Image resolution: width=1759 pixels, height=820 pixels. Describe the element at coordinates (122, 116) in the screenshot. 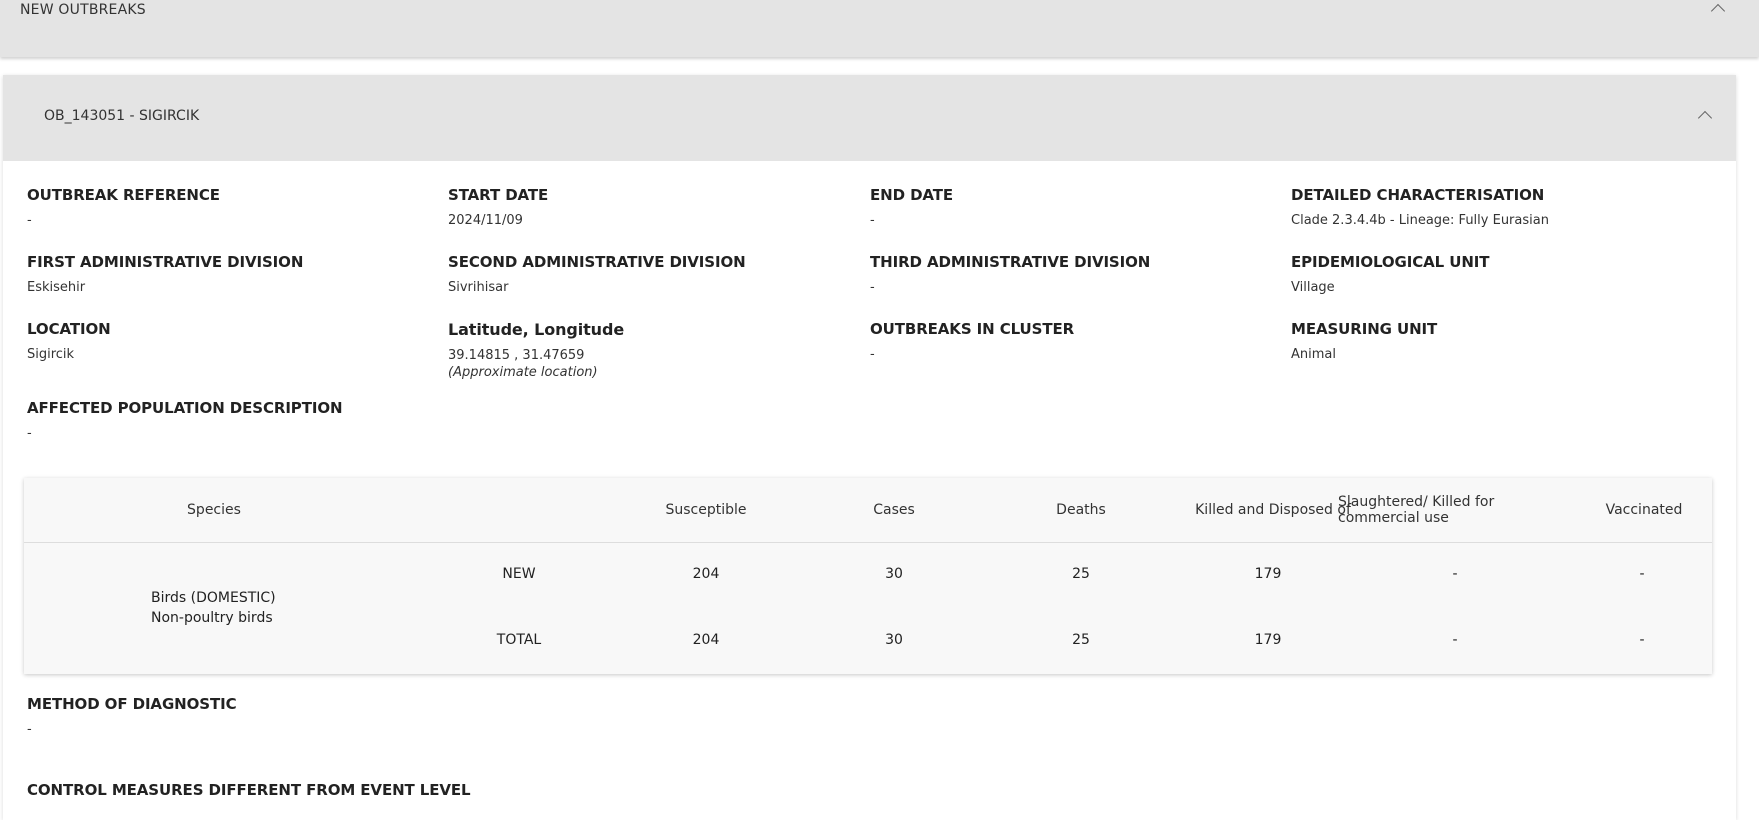

I see `outbreak-title: OB_143051 - SIGIRCIK` at that location.